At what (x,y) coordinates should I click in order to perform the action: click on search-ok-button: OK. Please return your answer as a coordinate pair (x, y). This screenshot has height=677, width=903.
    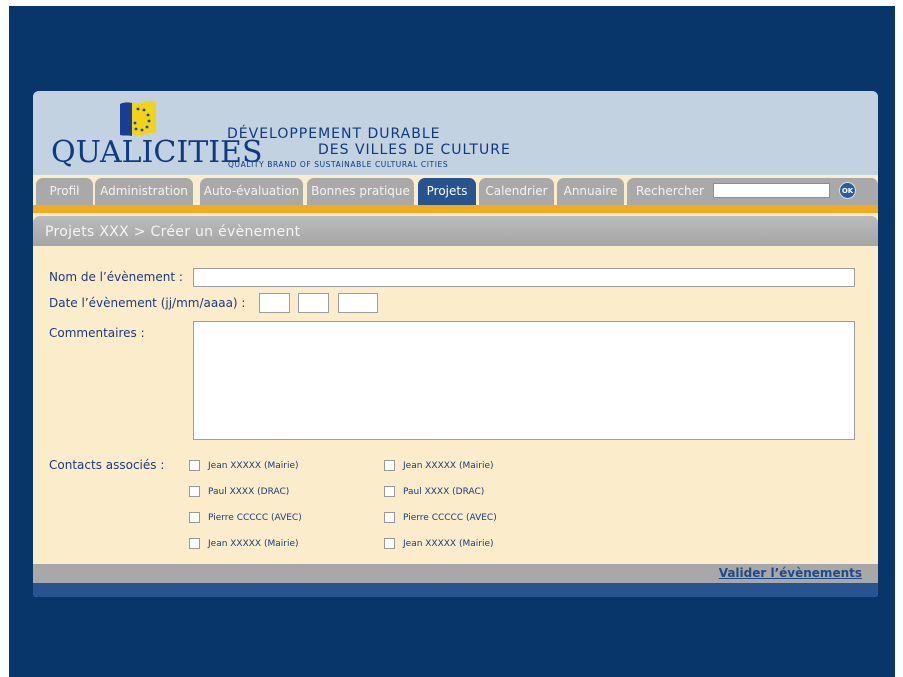
    Looking at the image, I should click on (847, 190).